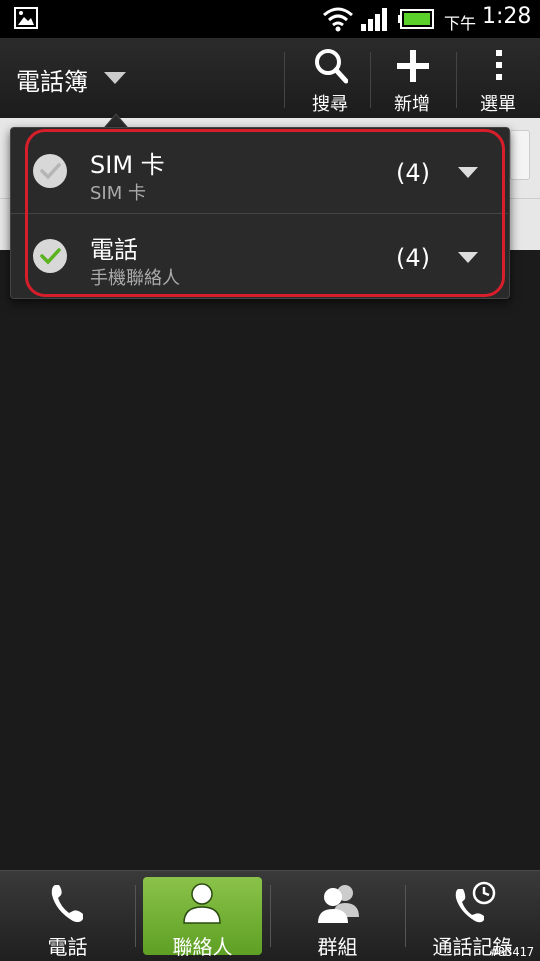 Image resolution: width=540 pixels, height=961 pixels. I want to click on search-label: 搜尋, so click(330, 104).